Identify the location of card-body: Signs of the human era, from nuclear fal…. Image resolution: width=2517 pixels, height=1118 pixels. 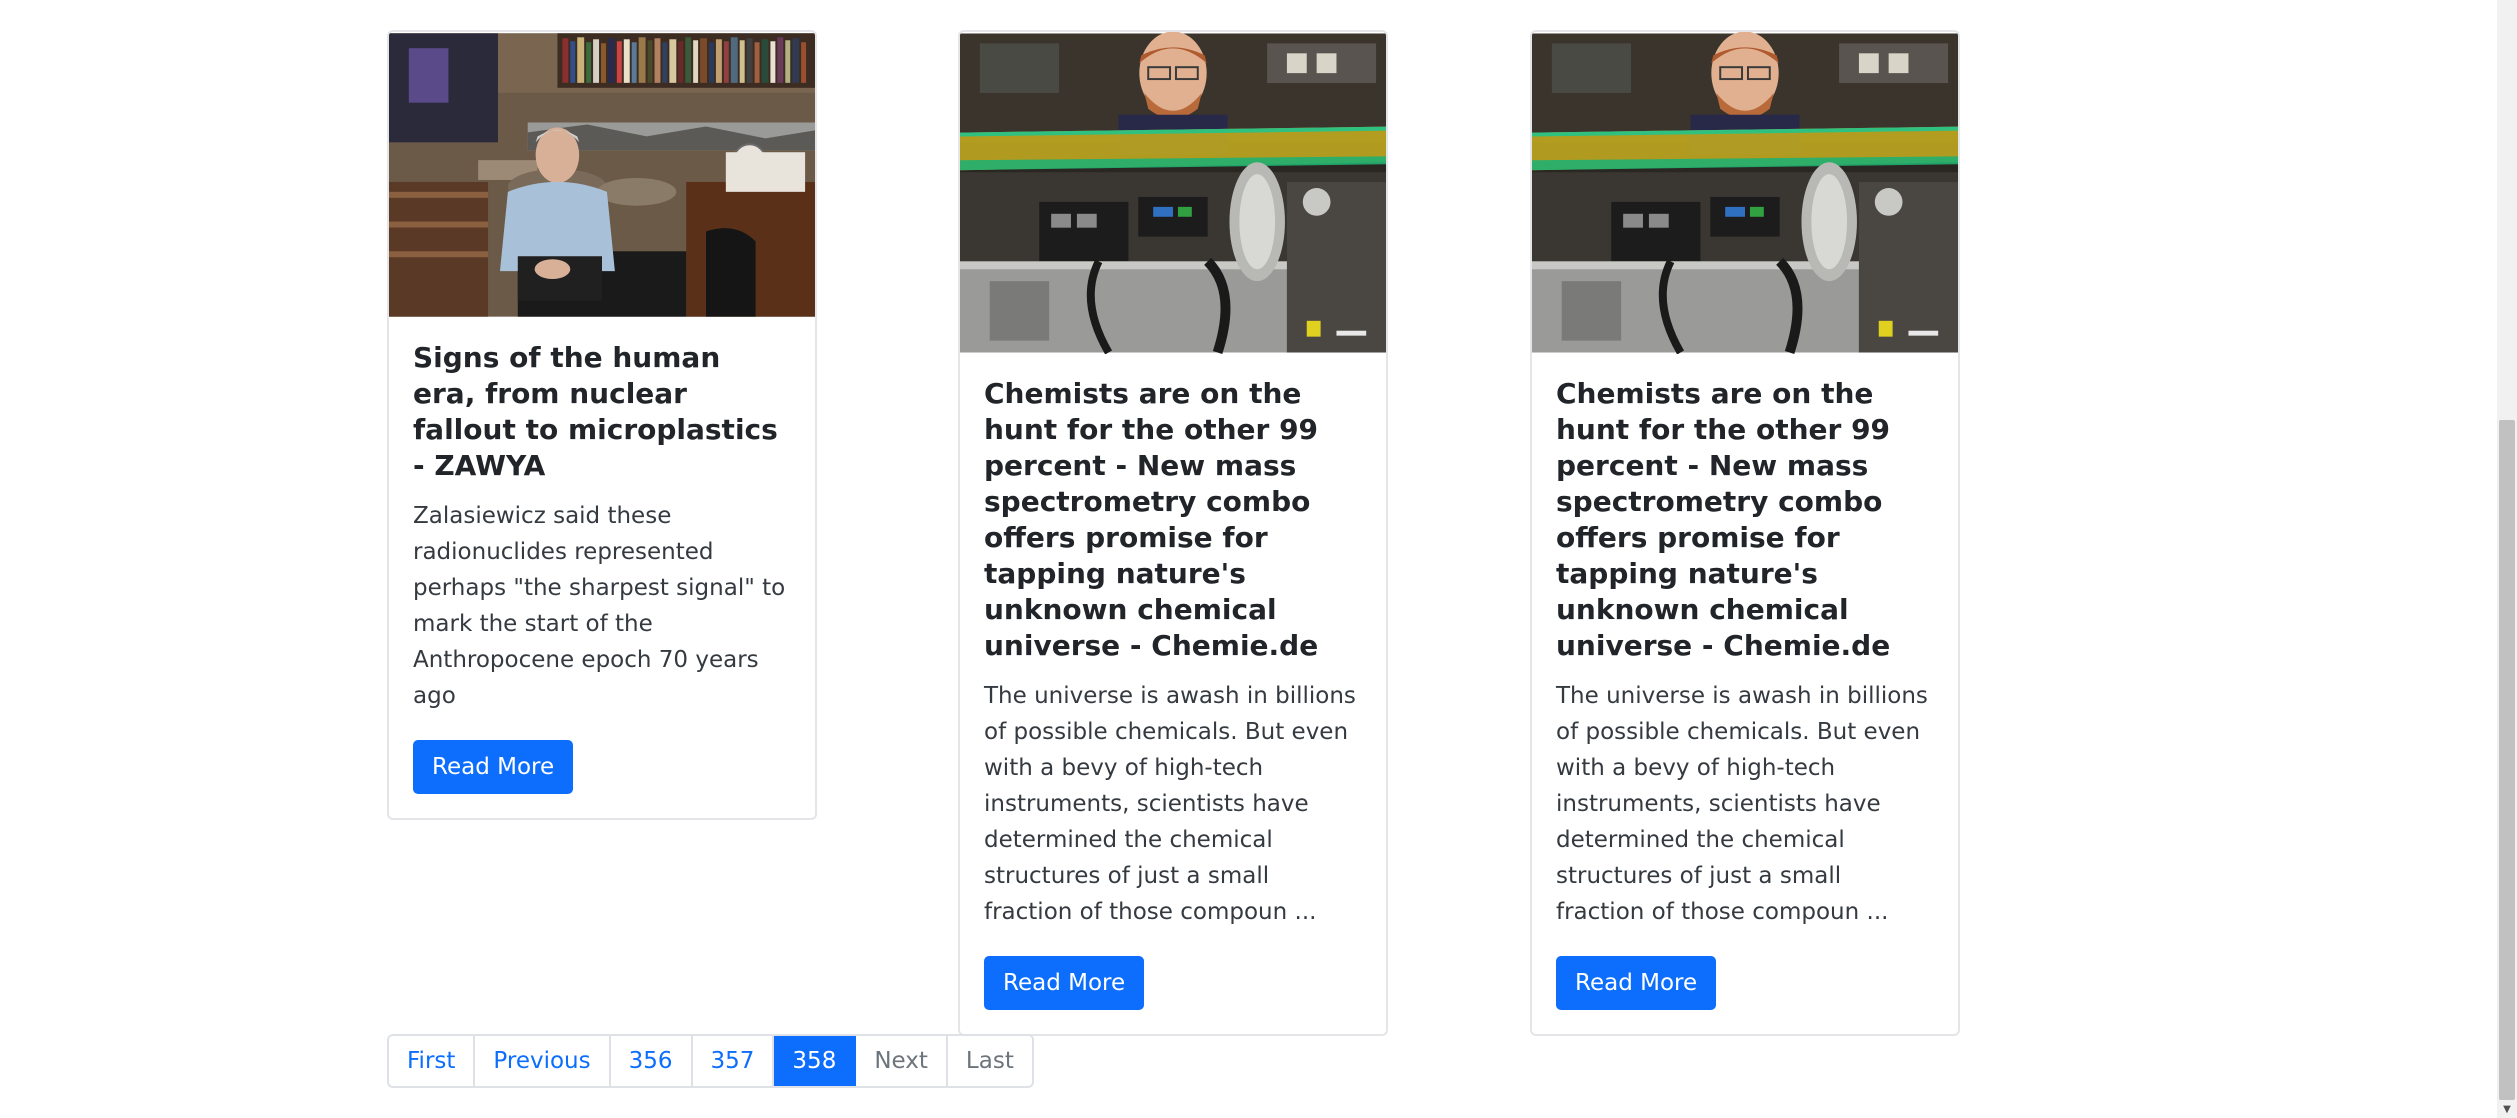
(602, 568).